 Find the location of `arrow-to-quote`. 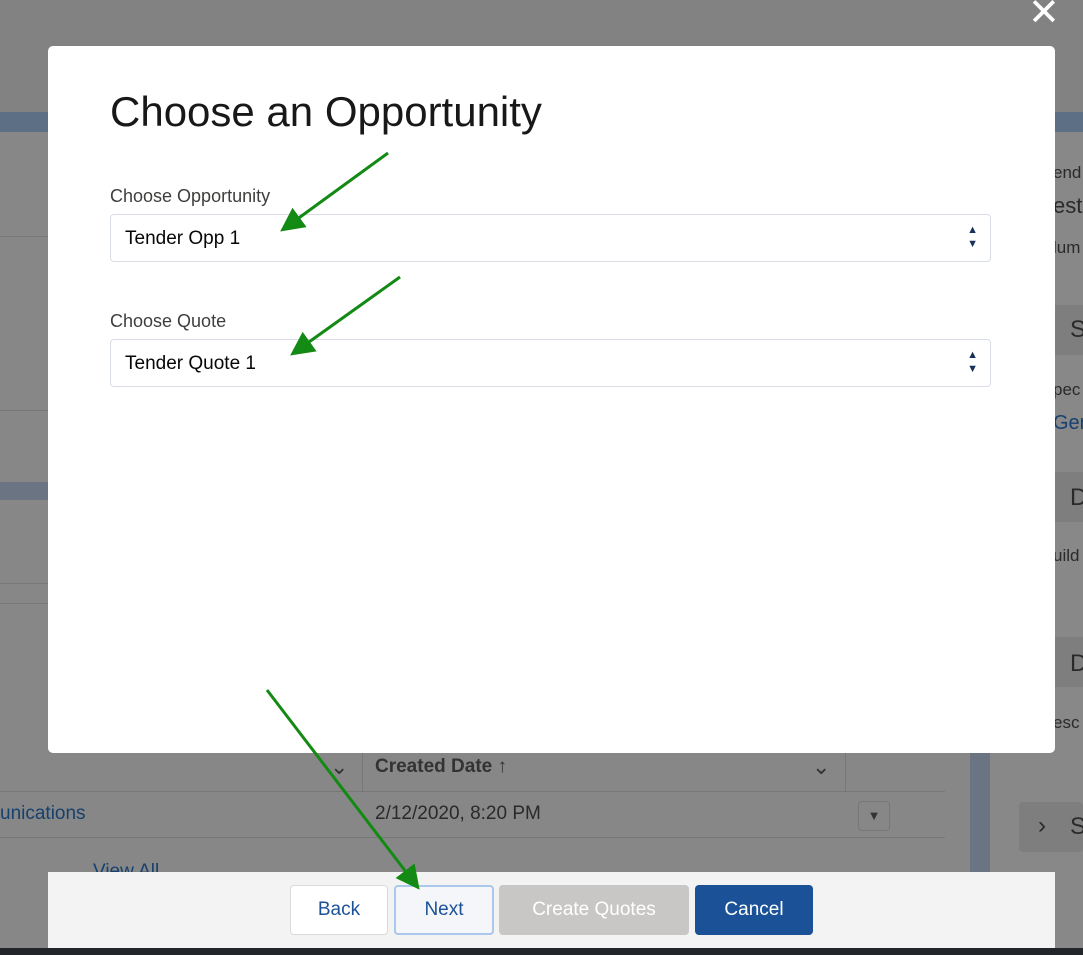

arrow-to-quote is located at coordinates (345, 315).